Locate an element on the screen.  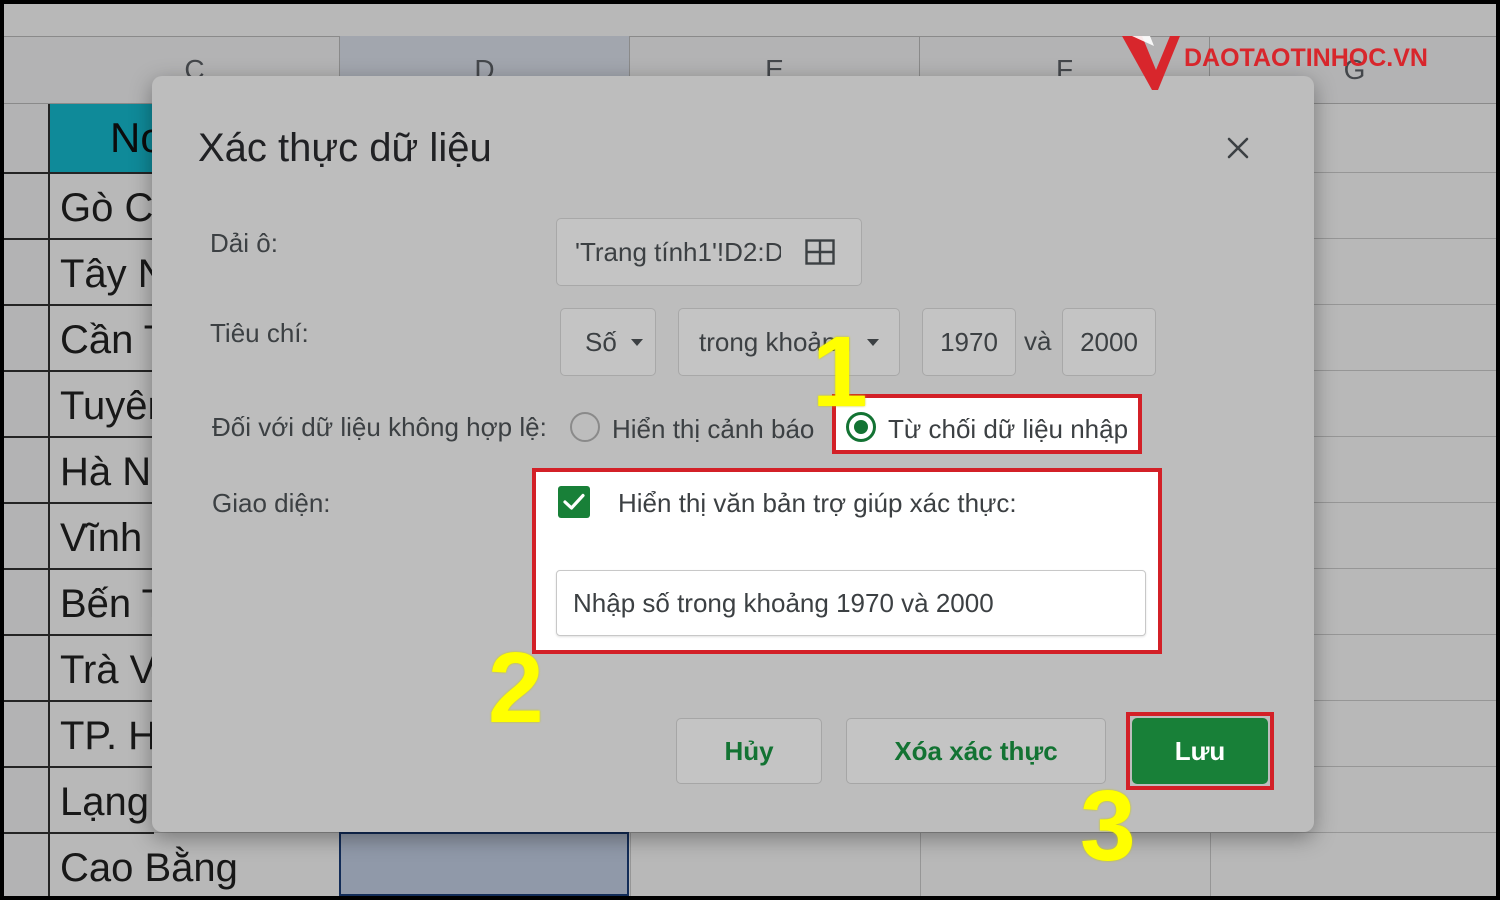
step-number-1: 1 is located at coordinates (840, 372).